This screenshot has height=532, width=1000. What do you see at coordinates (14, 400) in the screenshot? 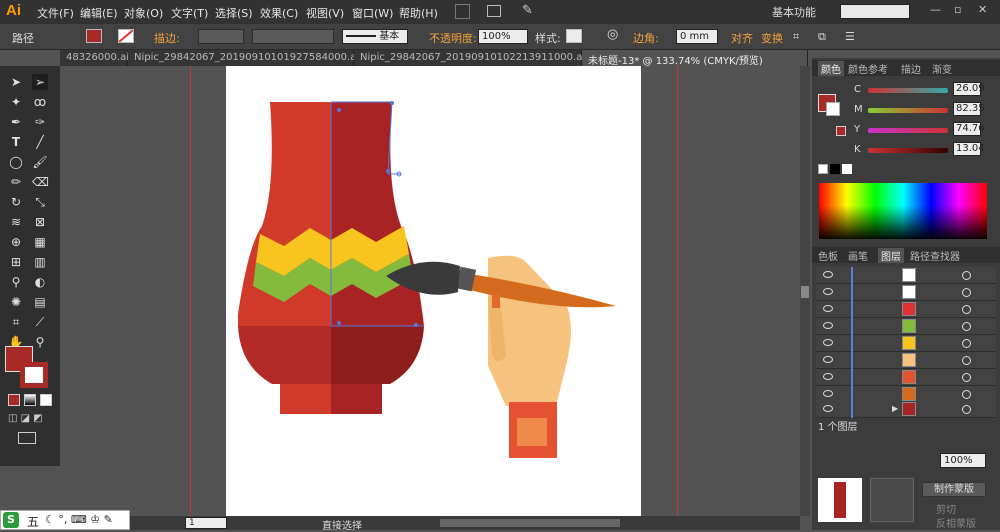
I see `color-mode-button` at bounding box center [14, 400].